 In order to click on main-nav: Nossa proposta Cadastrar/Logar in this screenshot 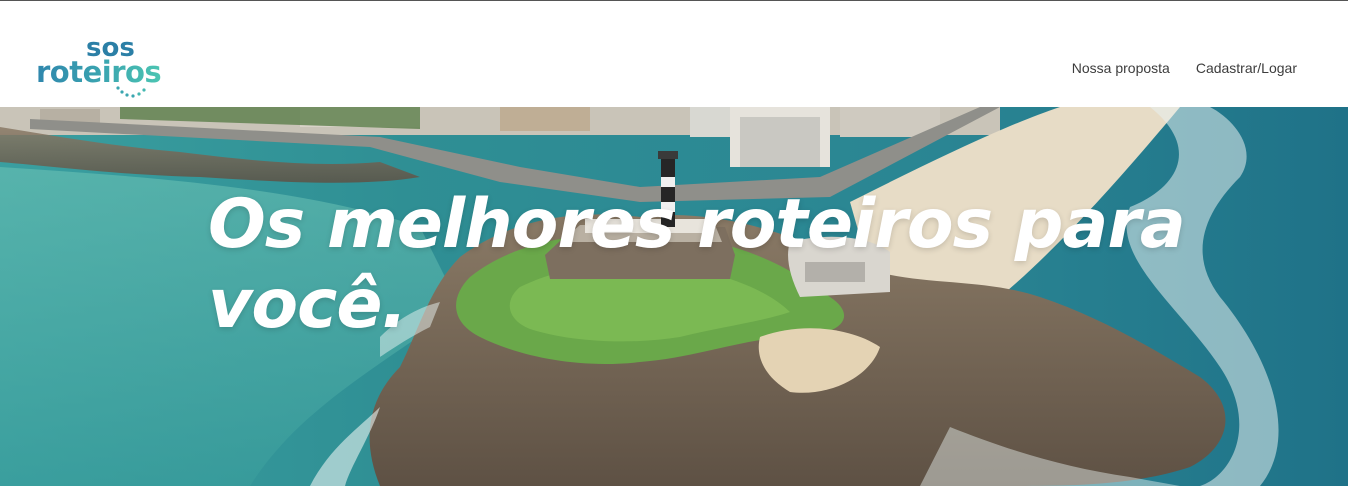, I will do `click(1184, 68)`.